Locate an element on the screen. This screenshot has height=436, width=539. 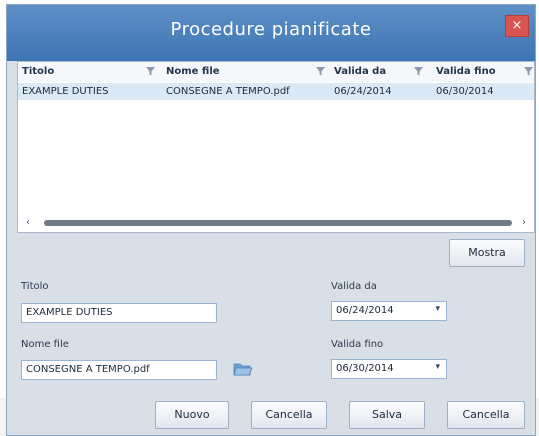
scroll-right-icon: › is located at coordinates (524, 222).